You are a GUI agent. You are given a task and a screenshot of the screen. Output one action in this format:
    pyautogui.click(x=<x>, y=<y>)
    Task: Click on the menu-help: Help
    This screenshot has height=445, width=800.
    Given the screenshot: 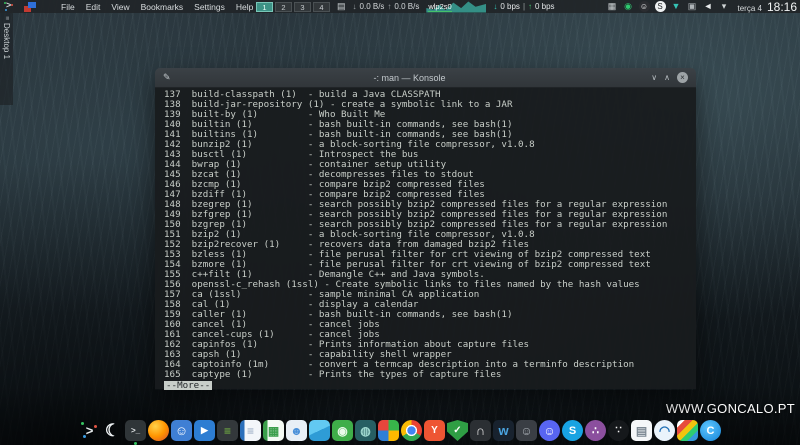 What is the action you would take?
    pyautogui.click(x=244, y=7)
    